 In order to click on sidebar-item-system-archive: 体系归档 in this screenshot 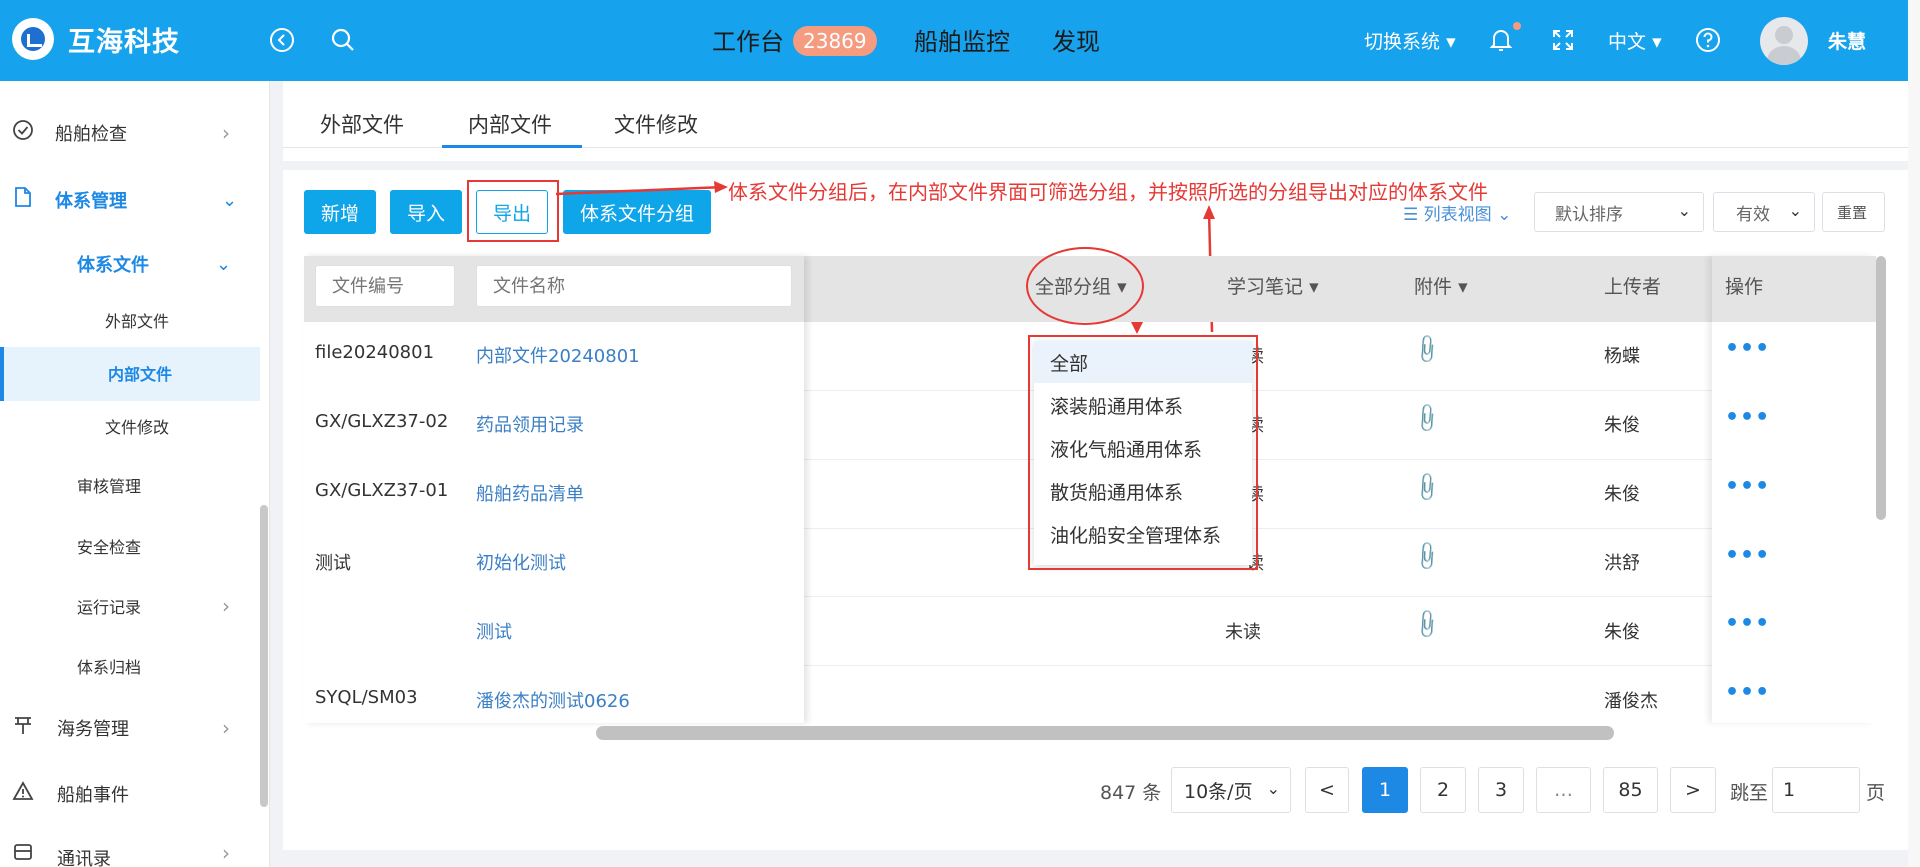, I will do `click(131, 666)`.